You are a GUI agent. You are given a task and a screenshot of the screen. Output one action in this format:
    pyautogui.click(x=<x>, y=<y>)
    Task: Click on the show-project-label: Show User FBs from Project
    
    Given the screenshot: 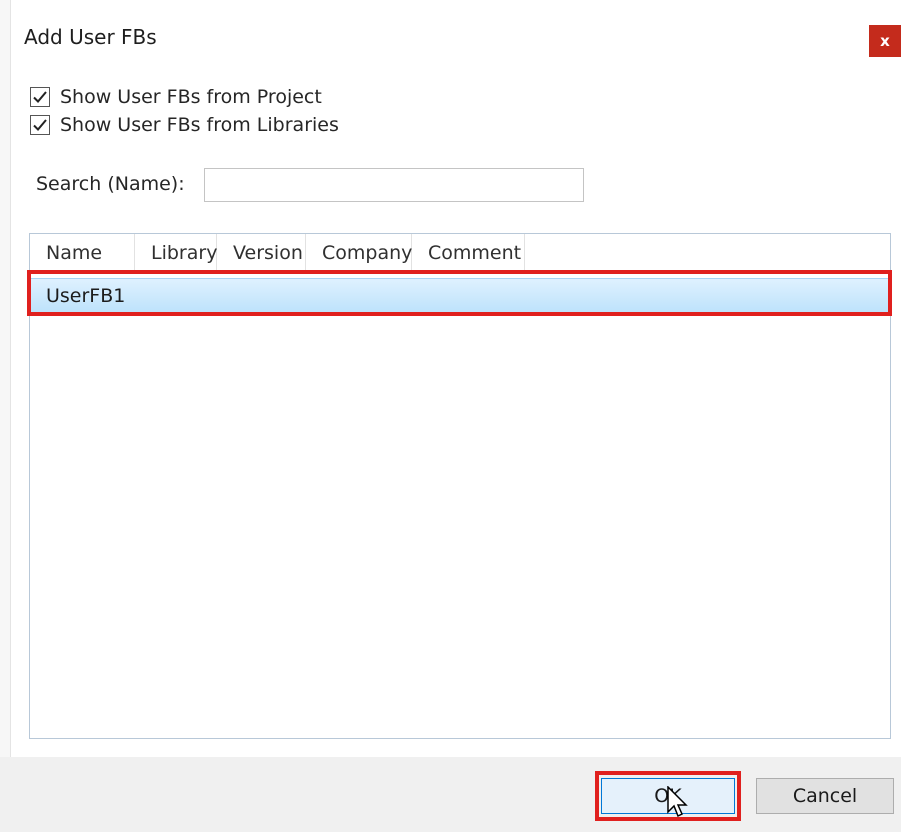 What is the action you would take?
    pyautogui.click(x=191, y=97)
    